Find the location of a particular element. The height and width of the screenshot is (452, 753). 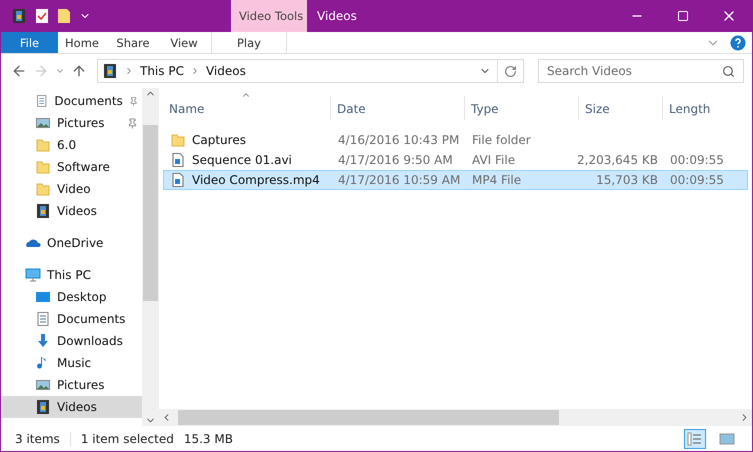

sidebar-item: Software is located at coordinates (71, 167).